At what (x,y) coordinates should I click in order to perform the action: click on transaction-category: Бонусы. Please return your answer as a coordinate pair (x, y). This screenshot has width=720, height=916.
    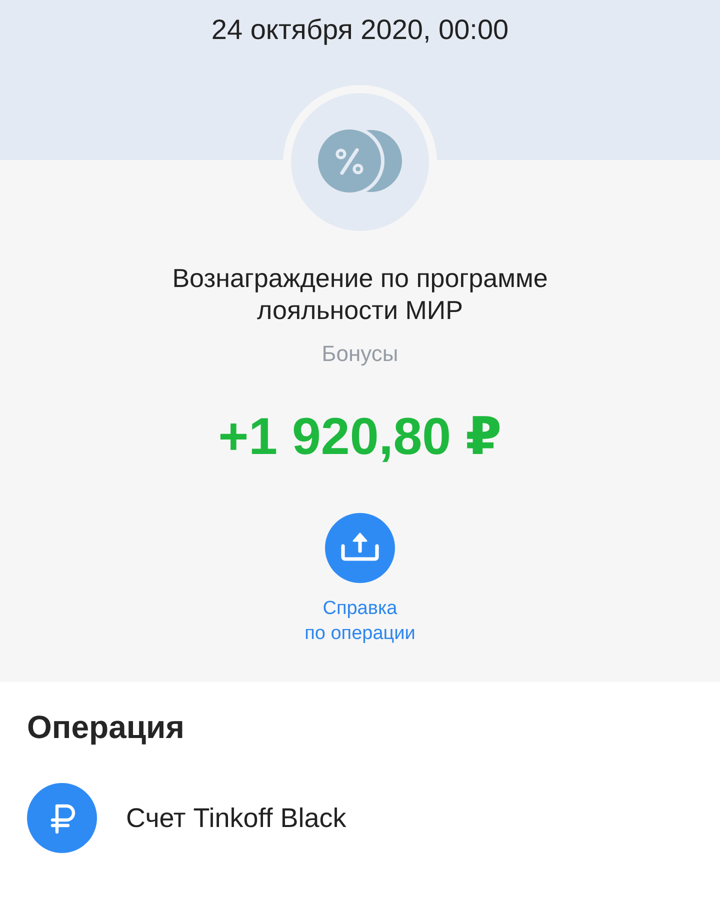
    Looking at the image, I should click on (360, 354).